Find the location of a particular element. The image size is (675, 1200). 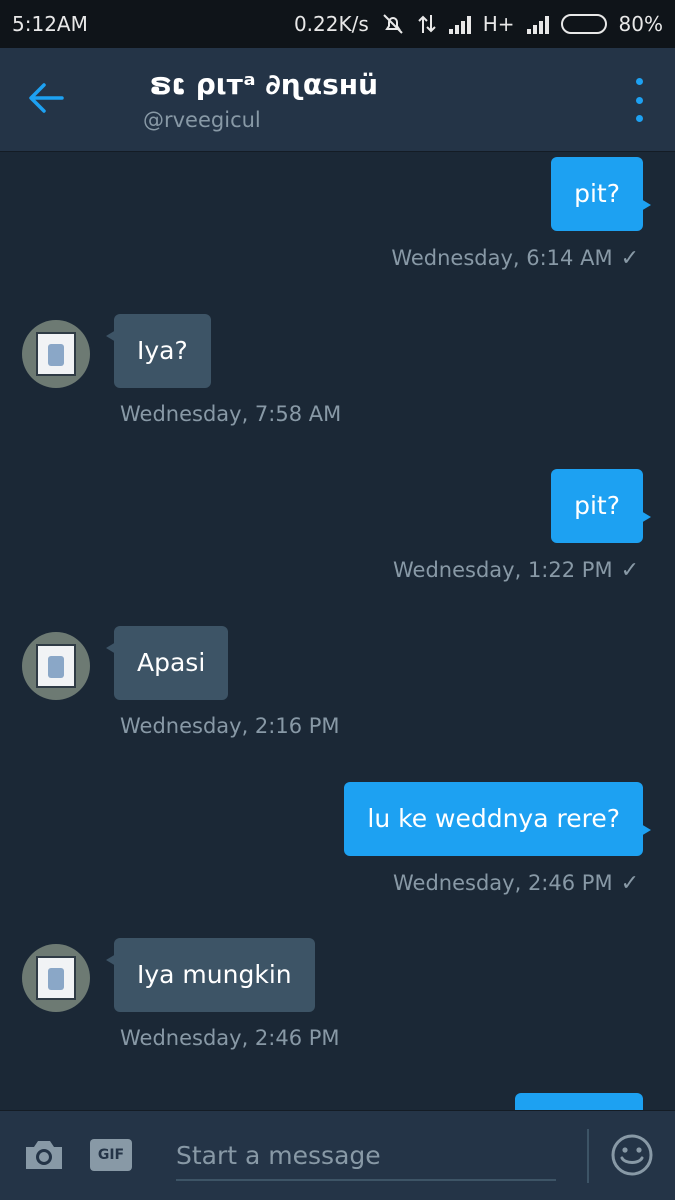

camera-icon is located at coordinates (44, 1155).